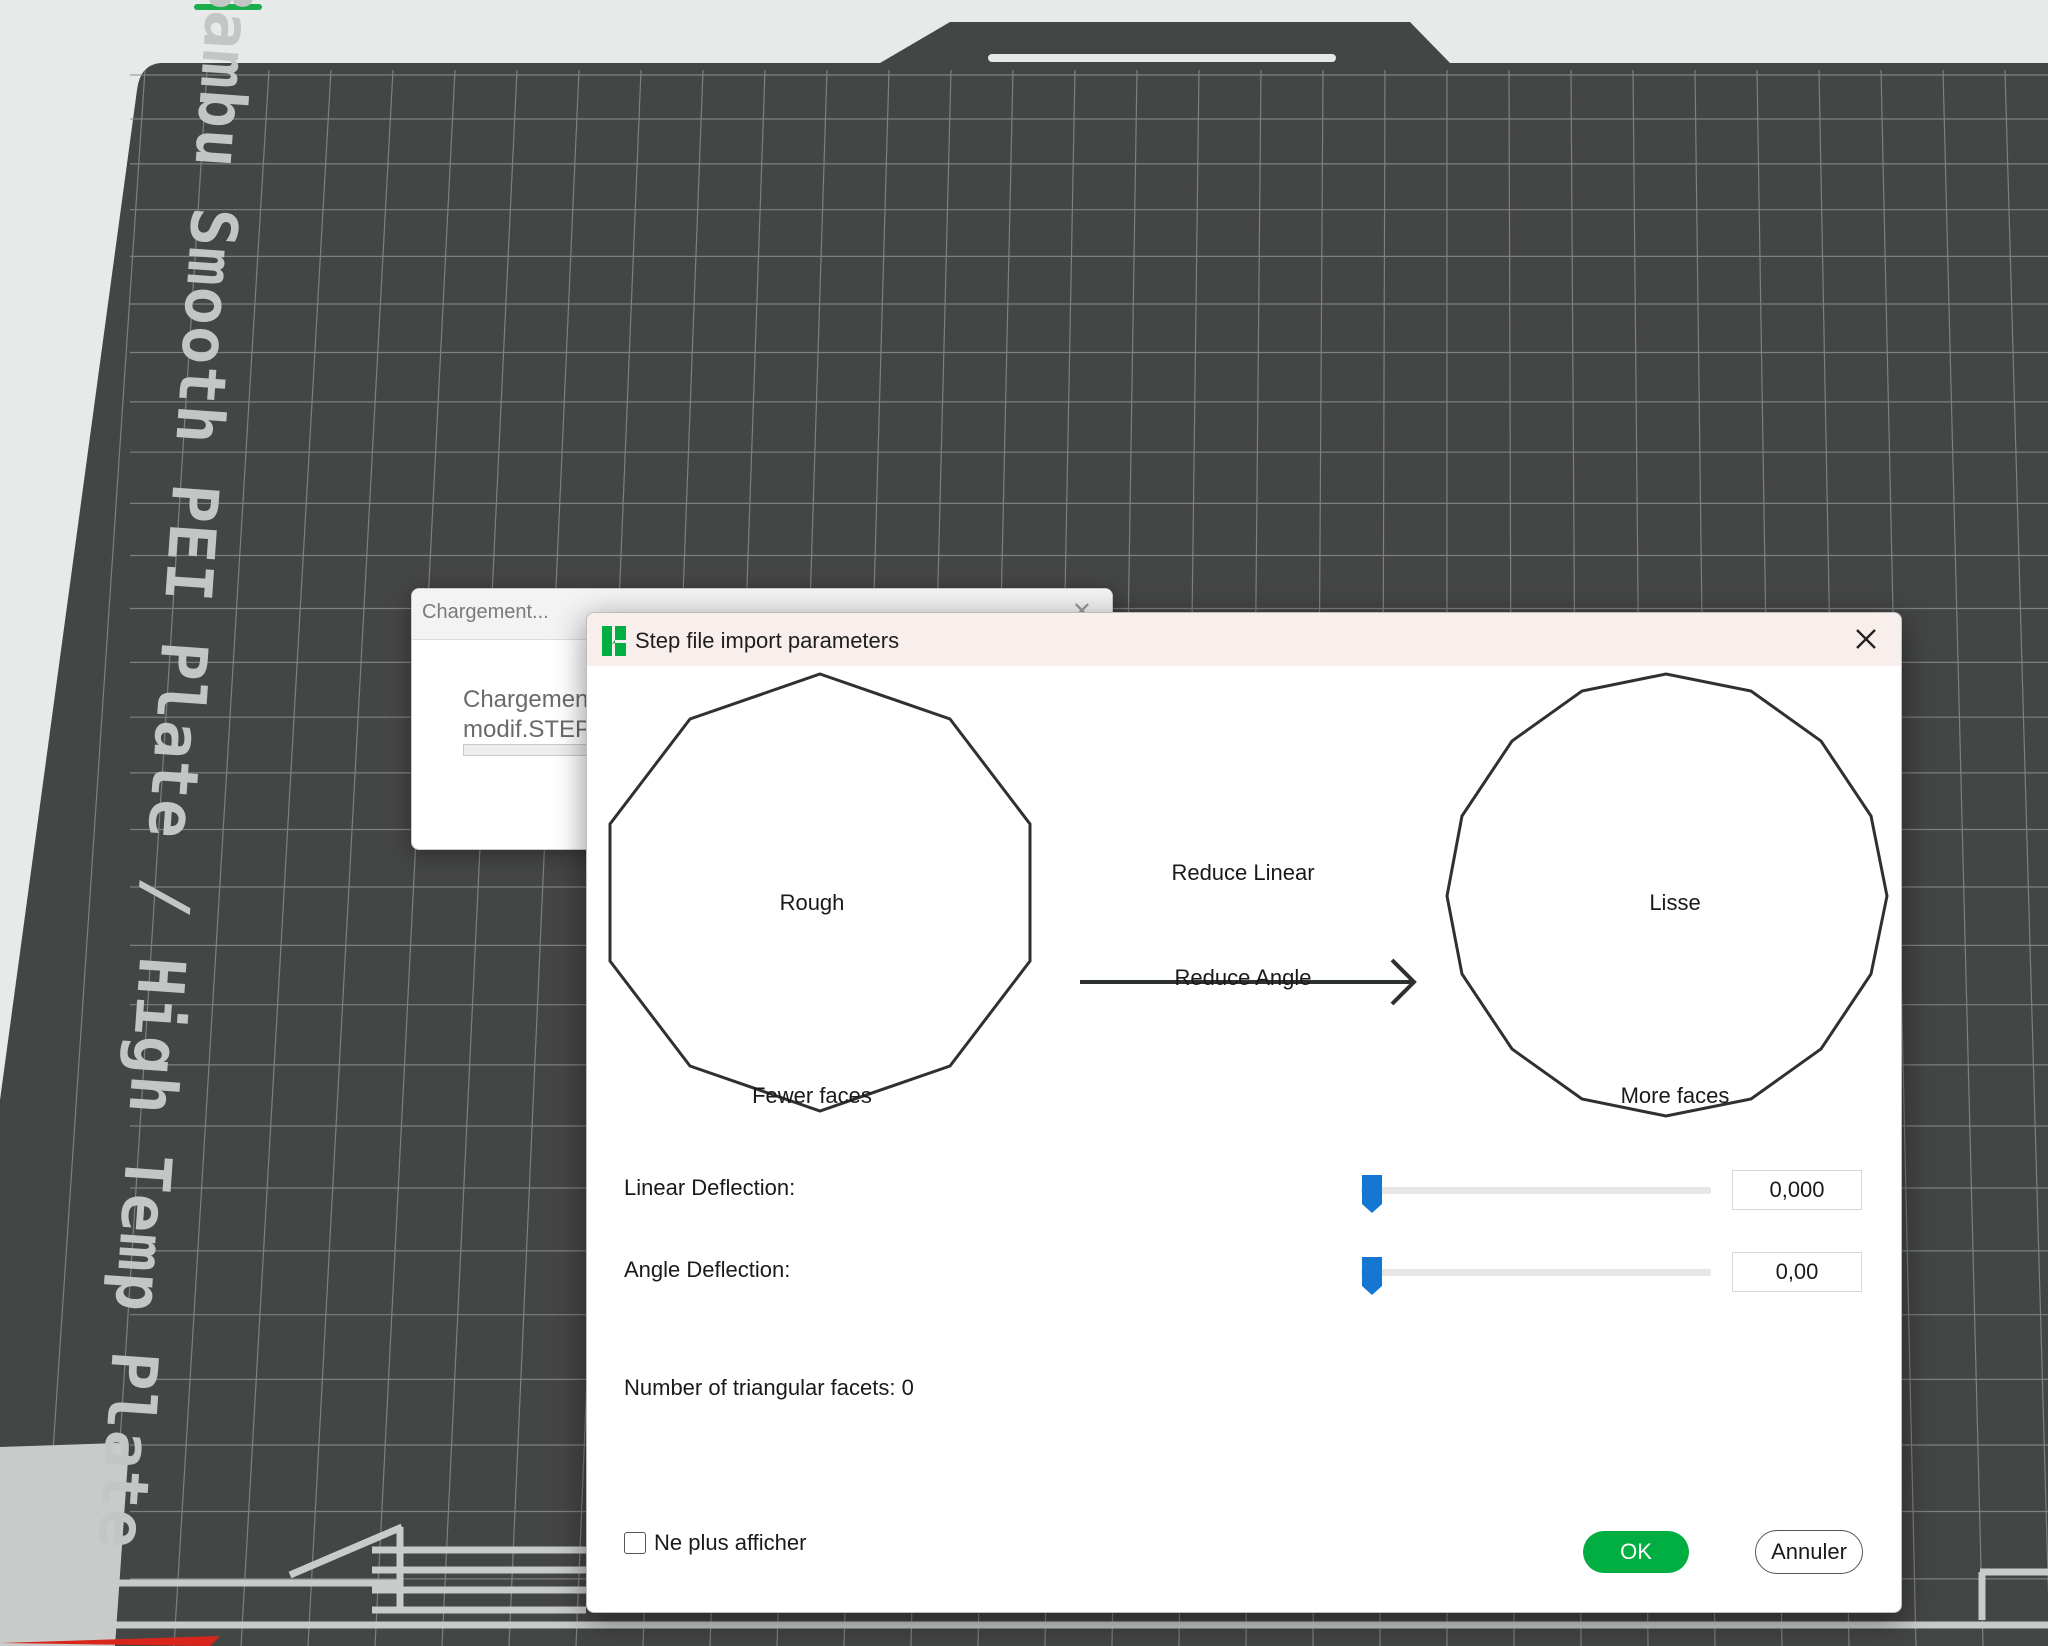 The width and height of the screenshot is (2048, 1646). Describe the element at coordinates (730, 1542) in the screenshot. I see `dont-show-again-label: Ne plus afficher` at that location.